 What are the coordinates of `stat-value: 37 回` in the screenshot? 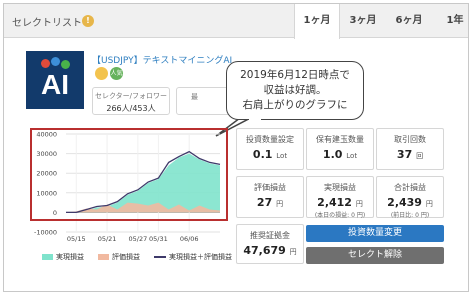 It's located at (410, 154).